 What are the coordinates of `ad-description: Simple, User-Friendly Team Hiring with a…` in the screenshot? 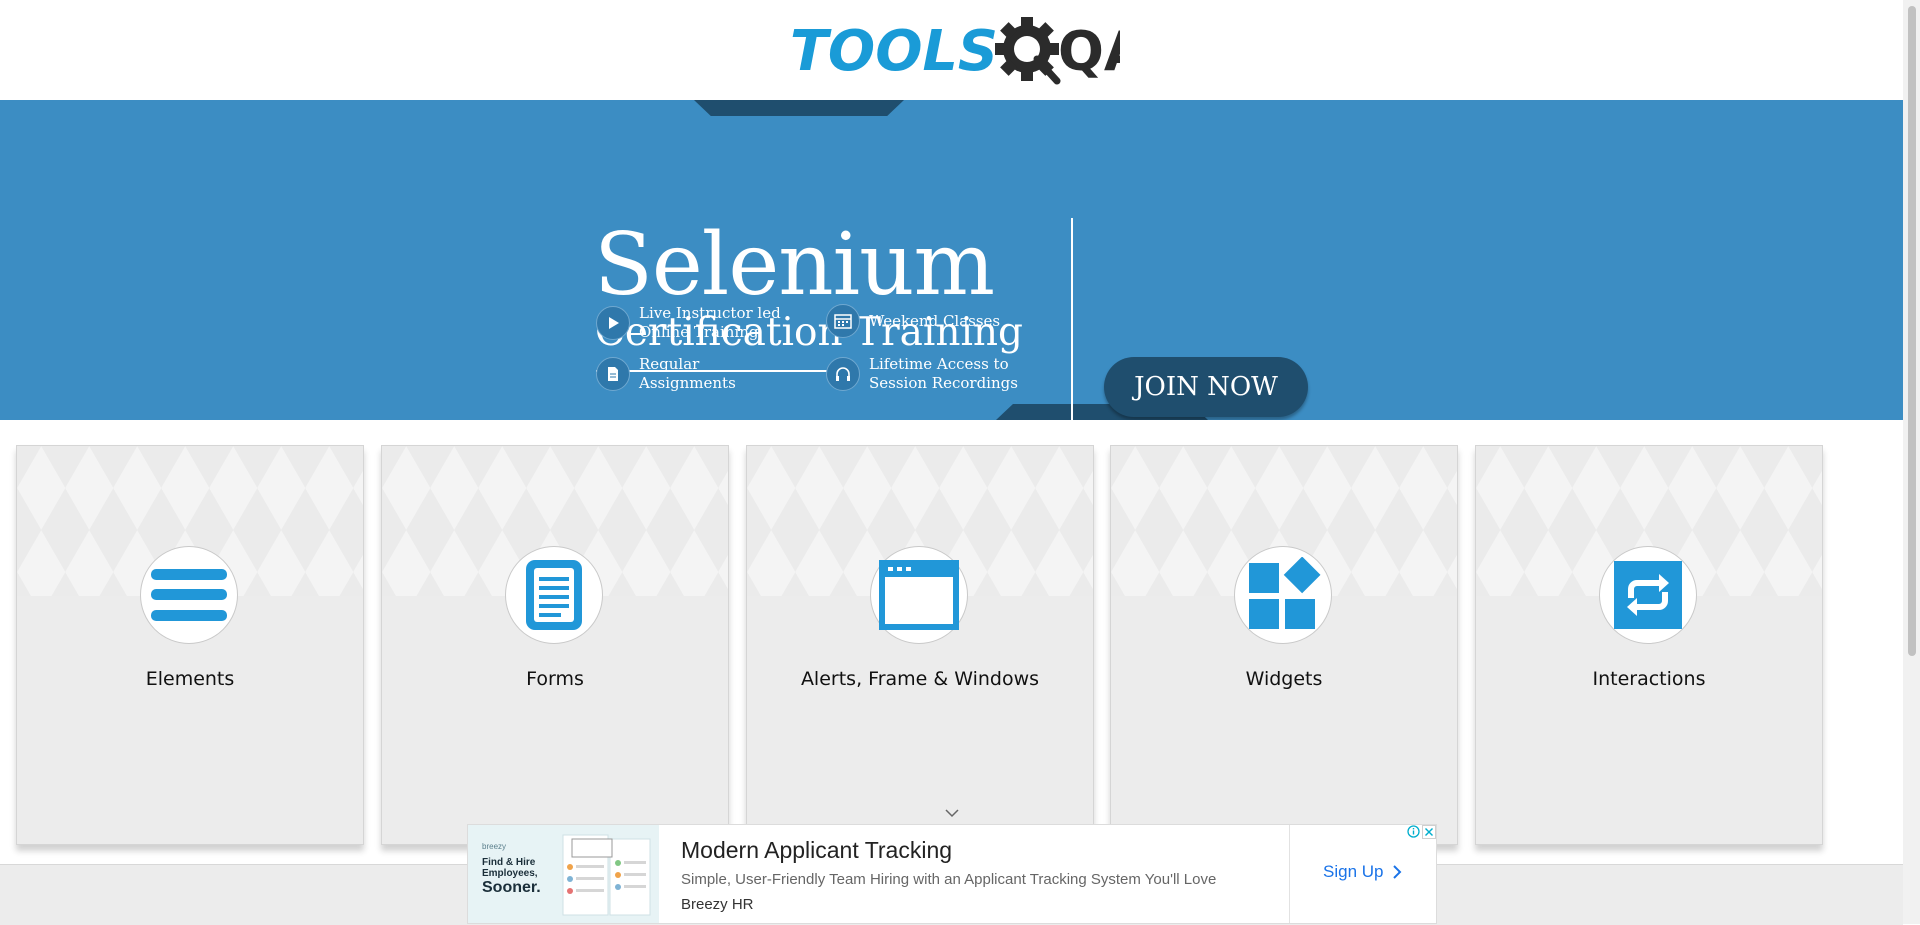 It's located at (949, 879).